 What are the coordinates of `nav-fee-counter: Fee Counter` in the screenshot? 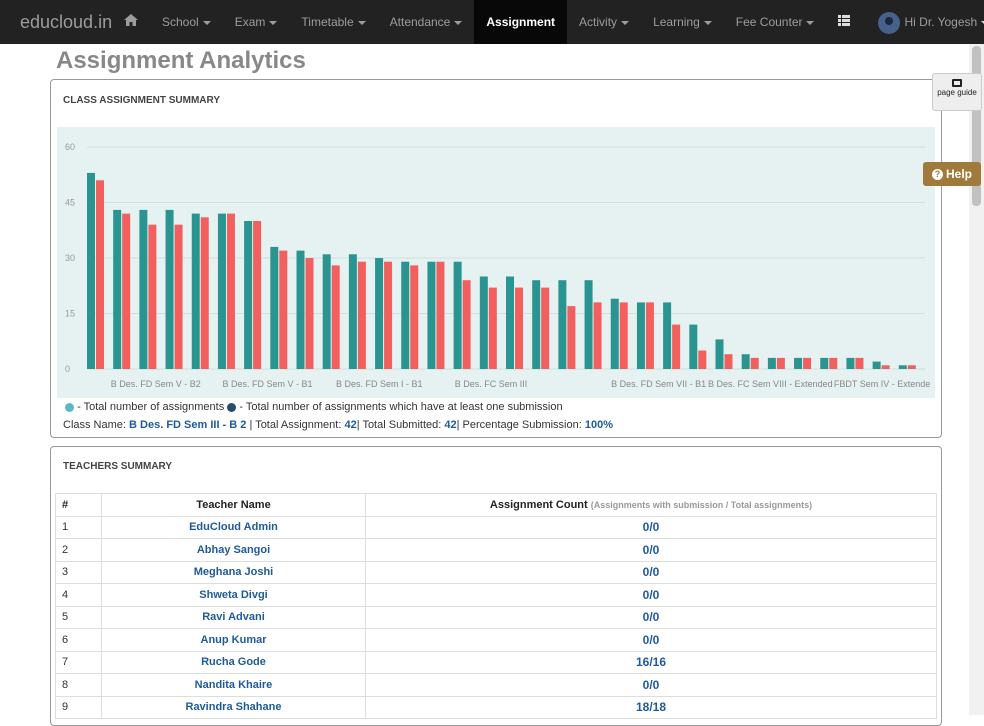 It's located at (775, 22).